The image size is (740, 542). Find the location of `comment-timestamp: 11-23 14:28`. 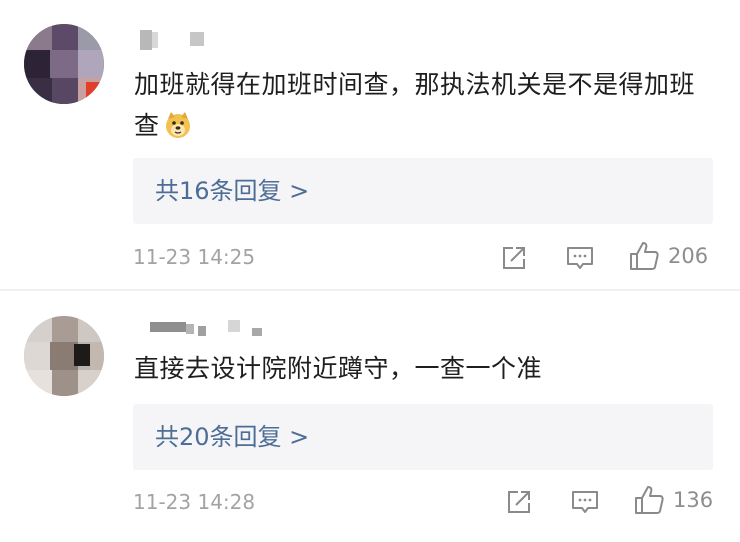

comment-timestamp: 11-23 14:28 is located at coordinates (194, 502).